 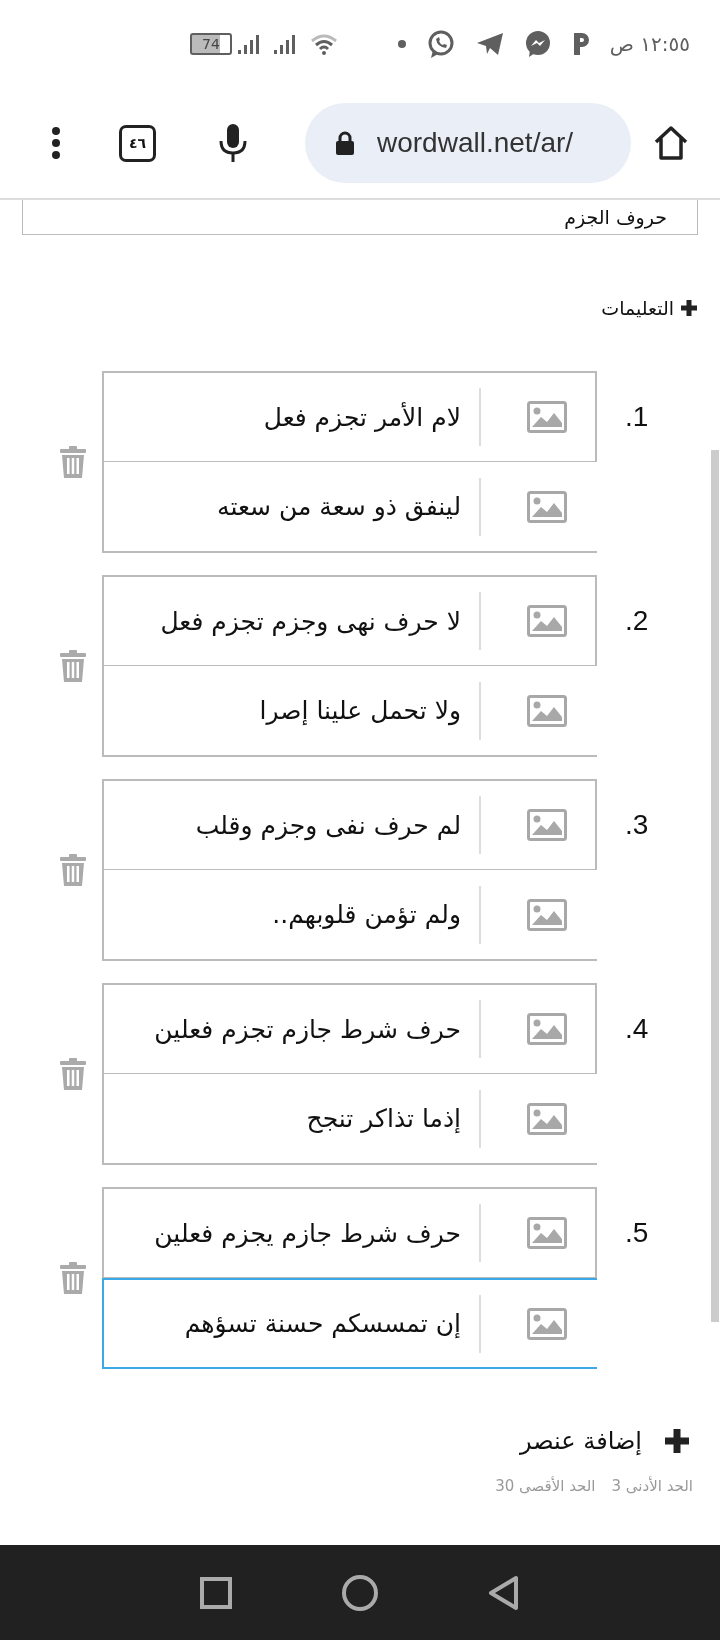 What do you see at coordinates (233, 143) in the screenshot?
I see `microphone-icon` at bounding box center [233, 143].